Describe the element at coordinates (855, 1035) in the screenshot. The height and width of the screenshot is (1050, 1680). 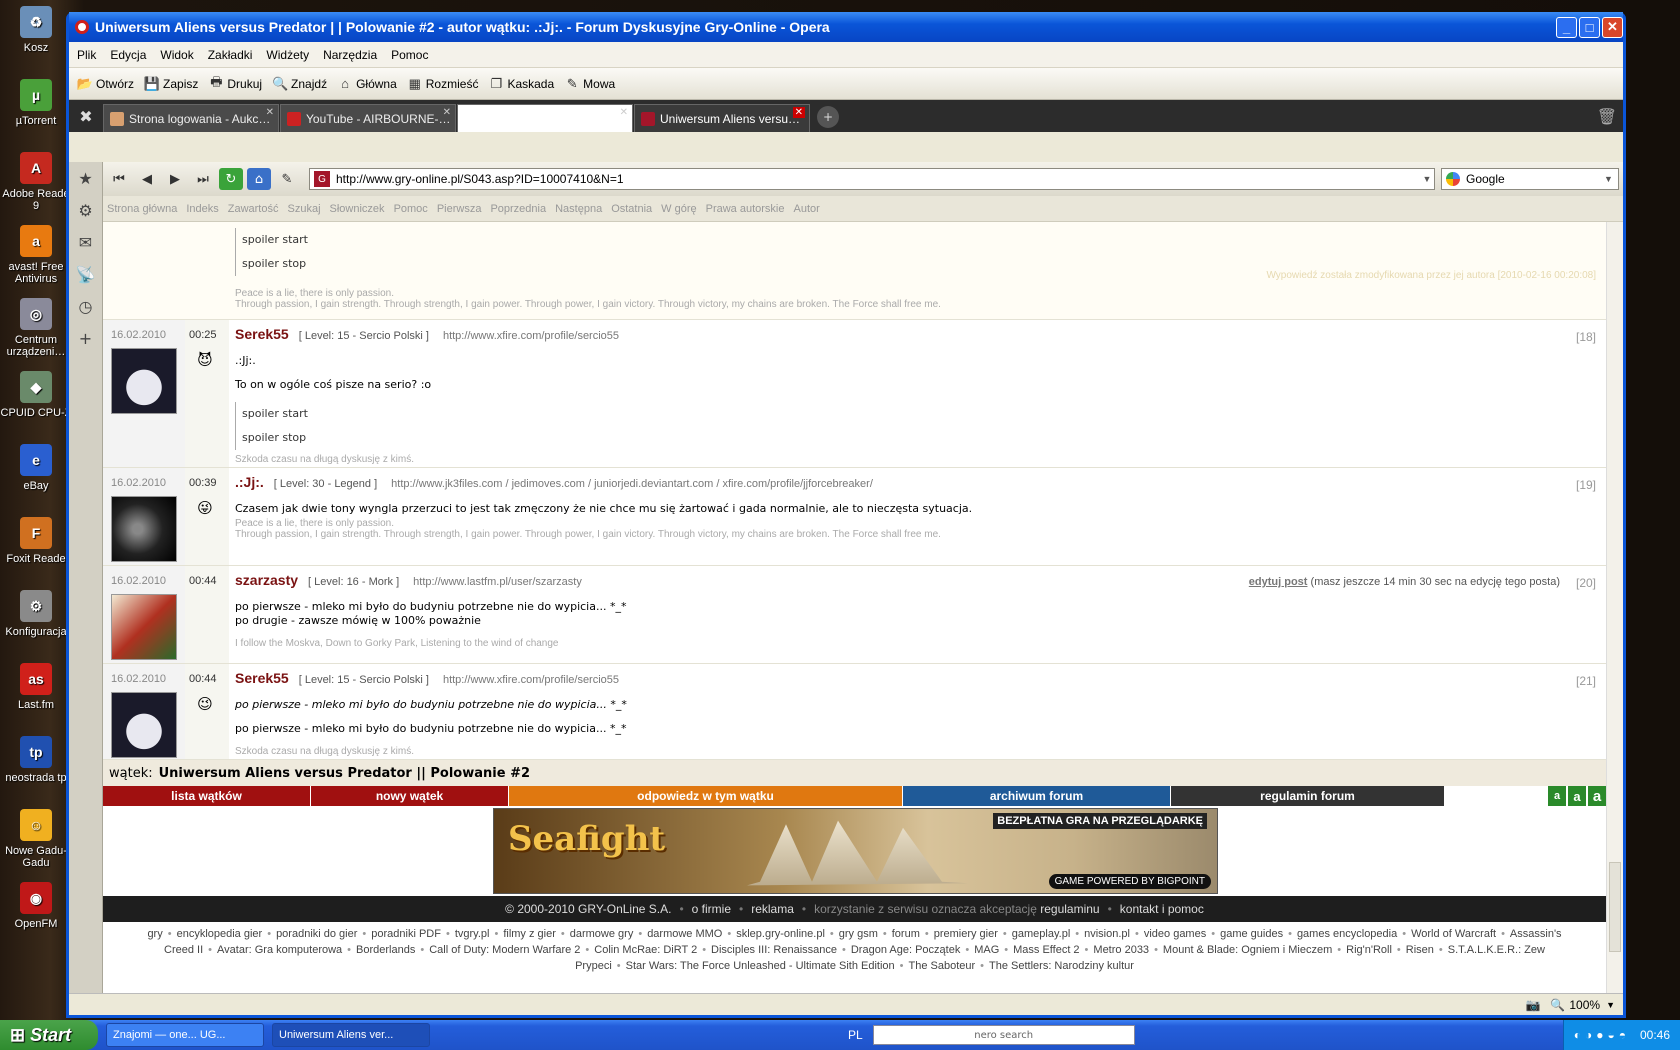
I see `language-indicator: PL` at that location.